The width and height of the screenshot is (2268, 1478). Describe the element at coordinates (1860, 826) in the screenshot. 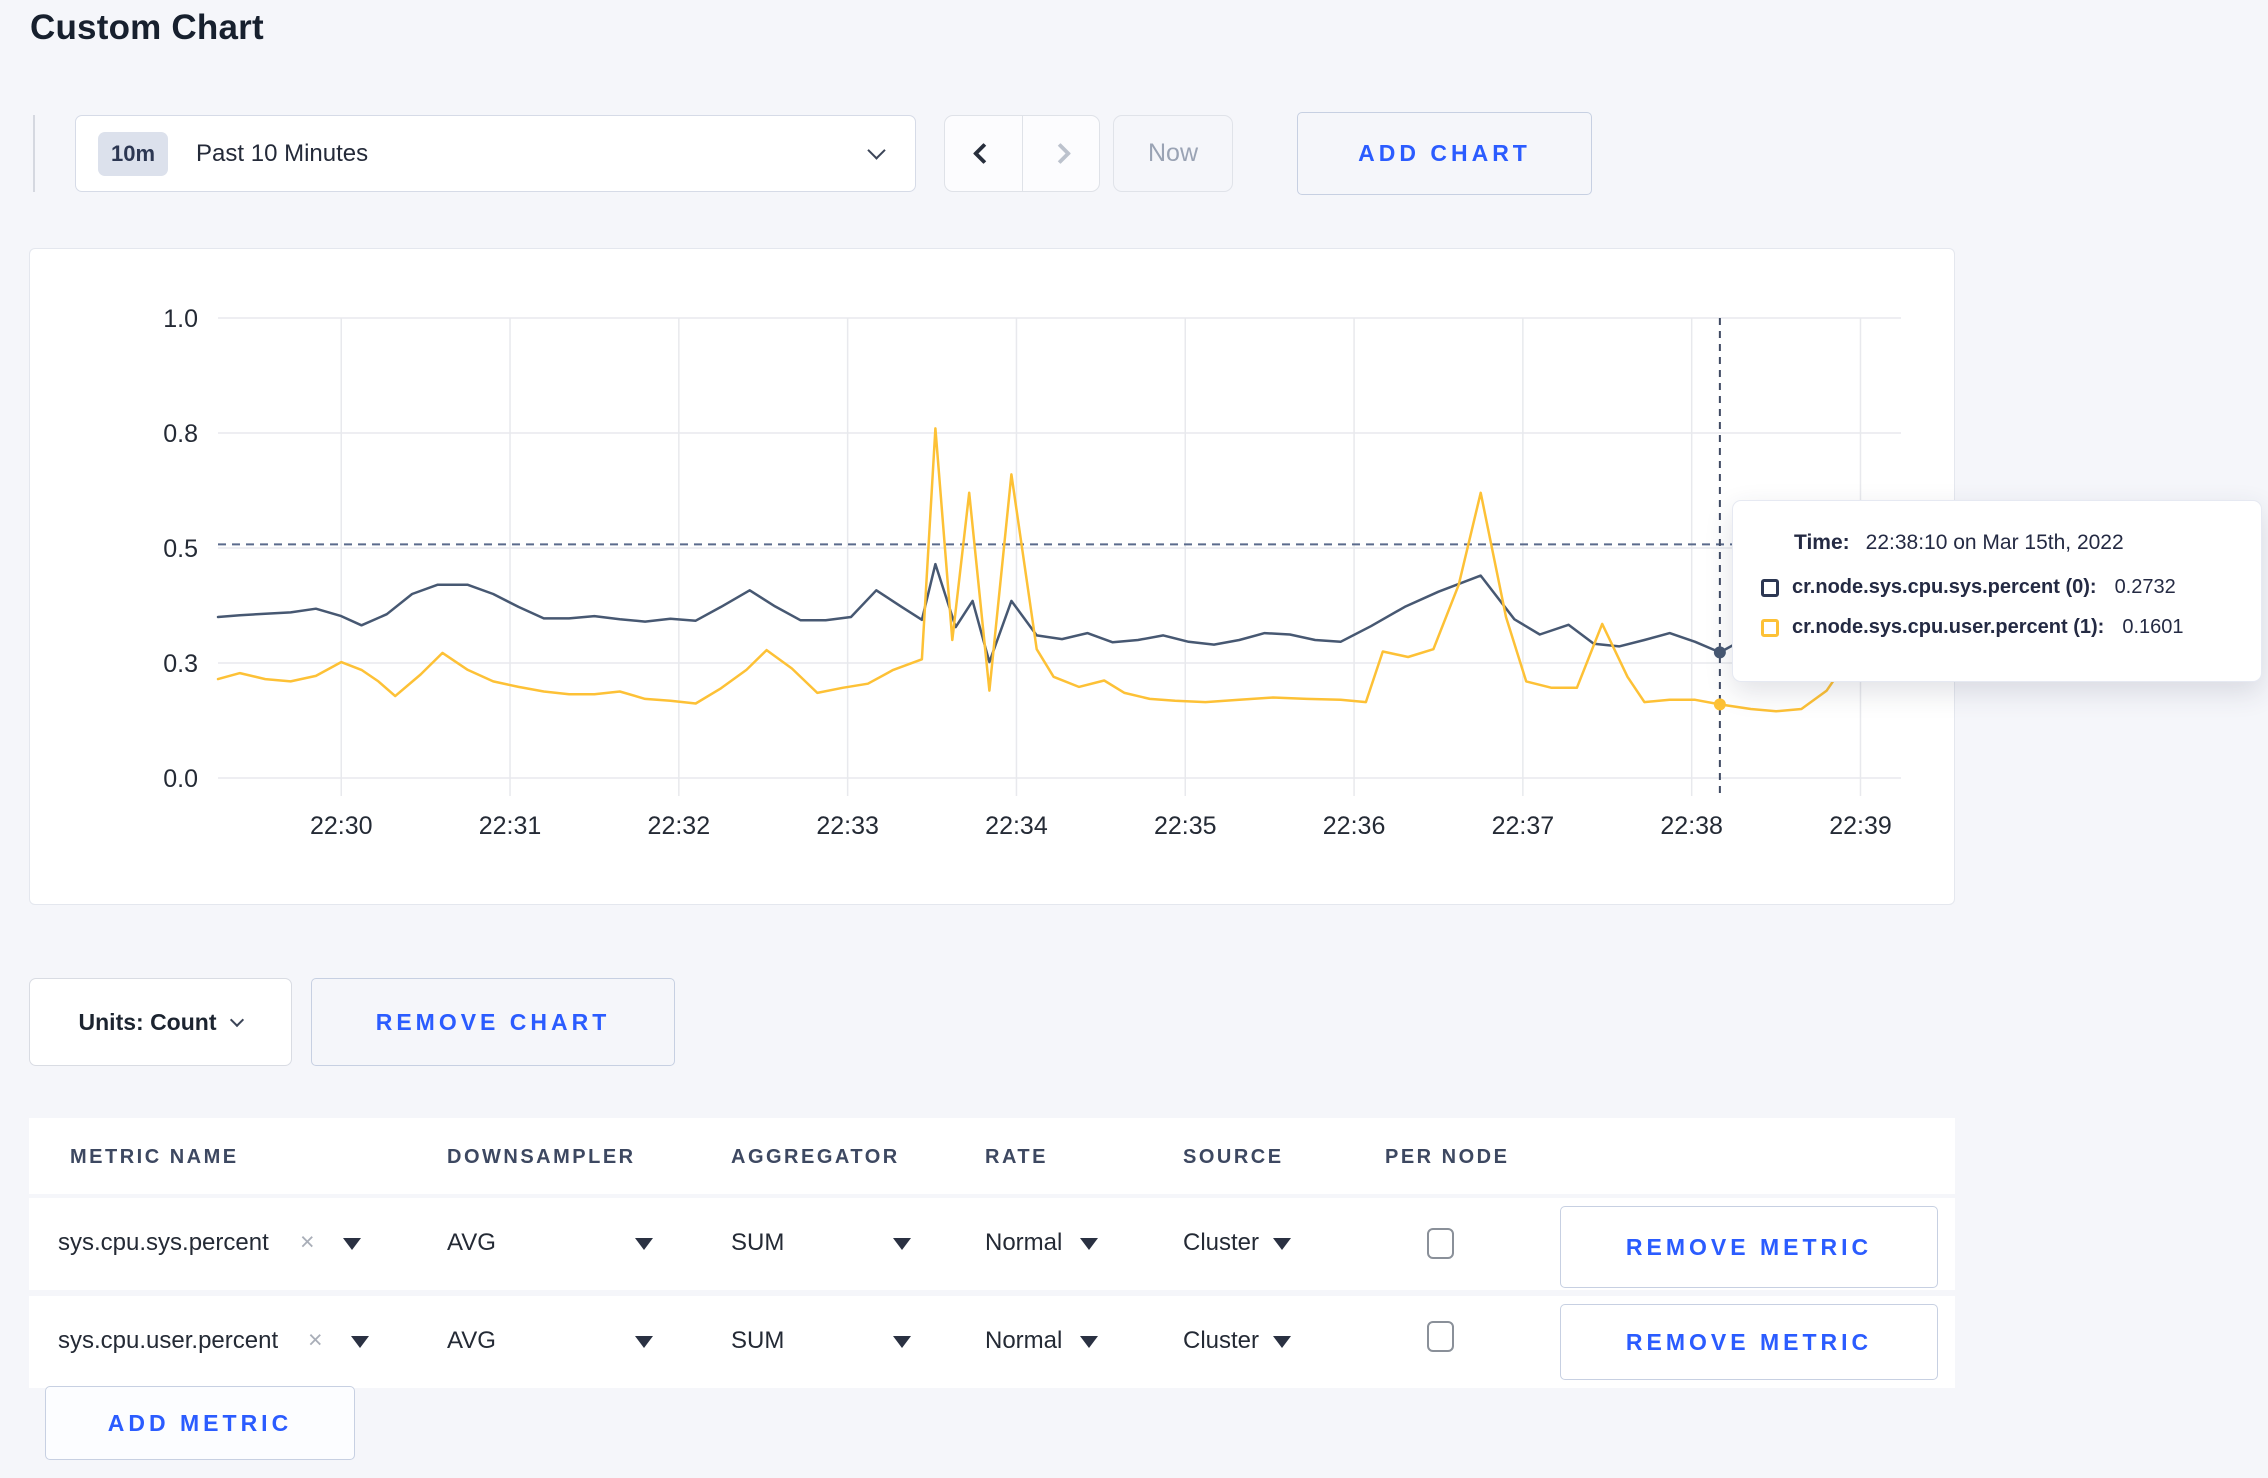

I see `svg-text: 22:39` at that location.